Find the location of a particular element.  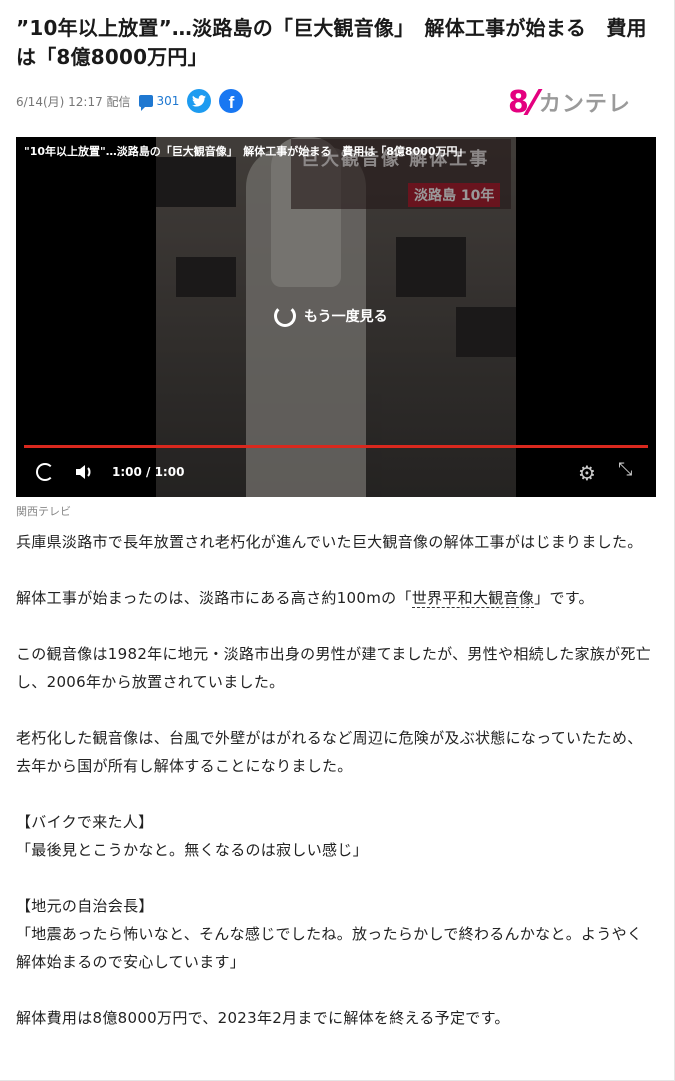

replay-icon is located at coordinates (285, 316).